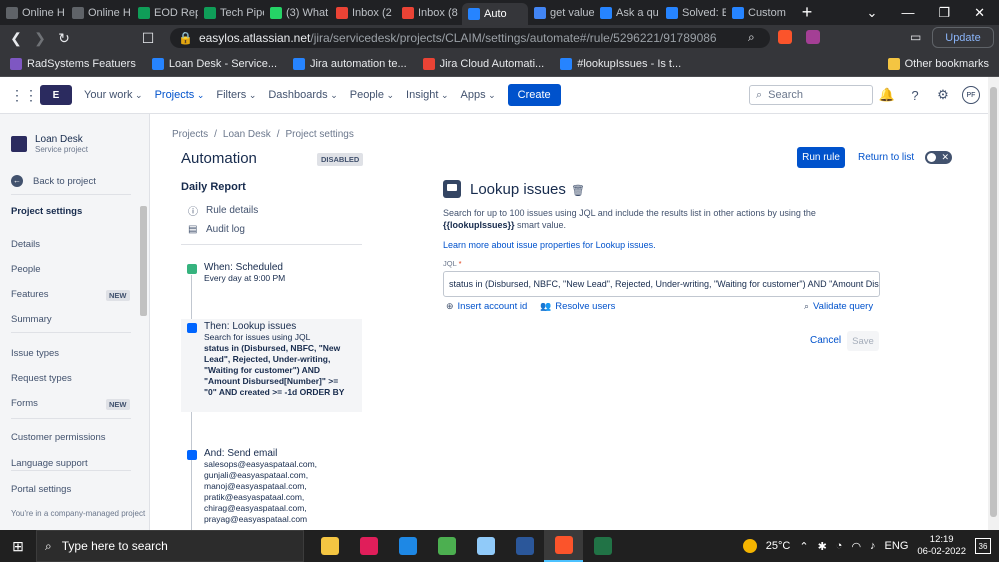 The width and height of the screenshot is (999, 562). What do you see at coordinates (25, 244) in the screenshot?
I see `sidebar-item-details: Details` at bounding box center [25, 244].